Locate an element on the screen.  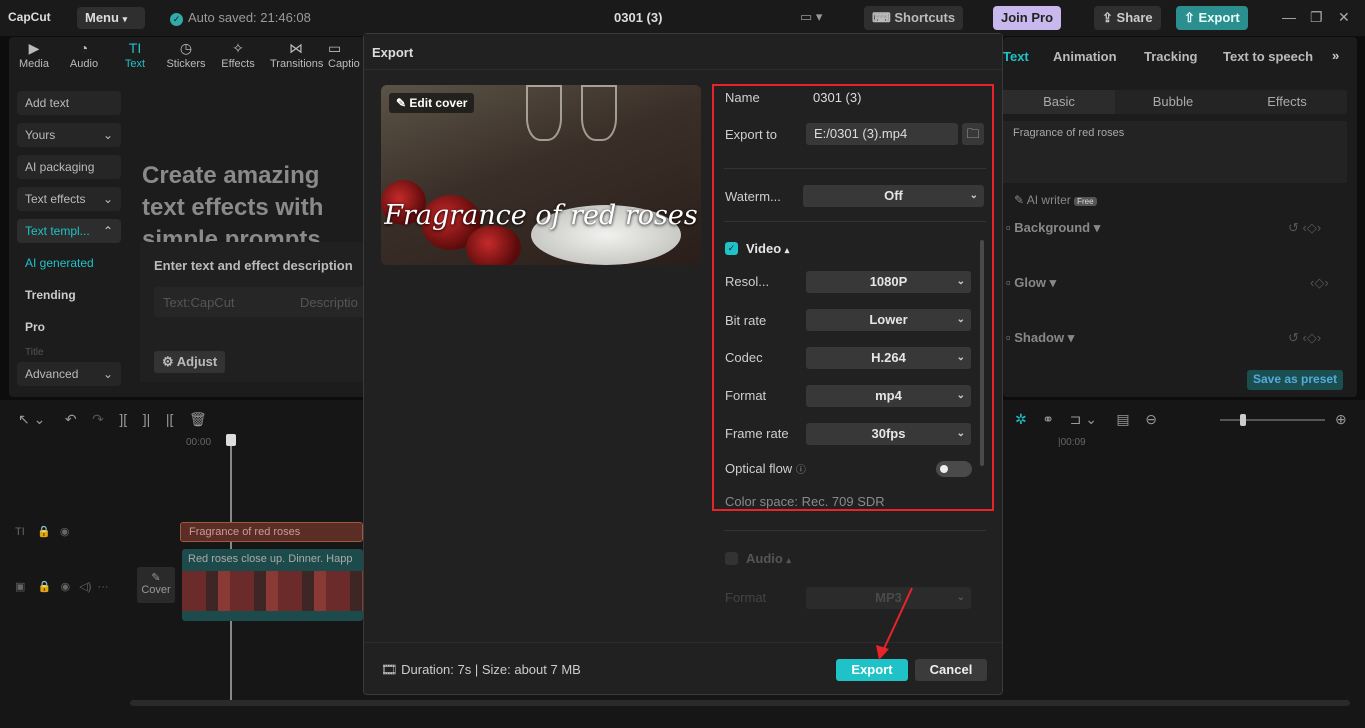
delete-icon: 🗑 is located at coordinates (198, 419).